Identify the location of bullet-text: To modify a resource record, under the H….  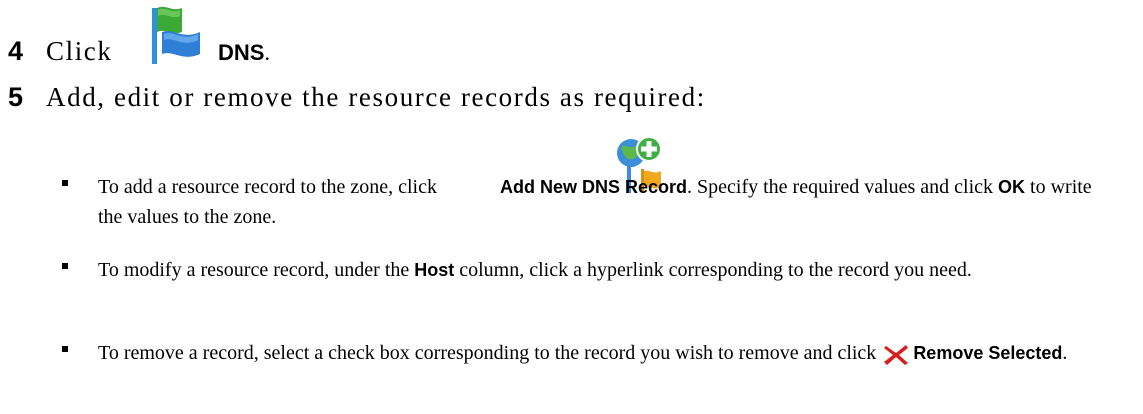
(603, 270).